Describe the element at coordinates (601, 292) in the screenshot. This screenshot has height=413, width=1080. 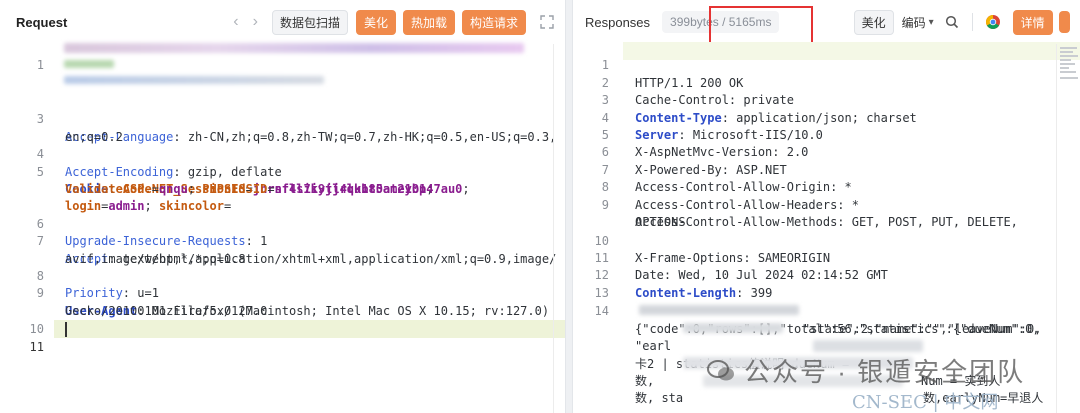
I see `code-line: 13` at that location.